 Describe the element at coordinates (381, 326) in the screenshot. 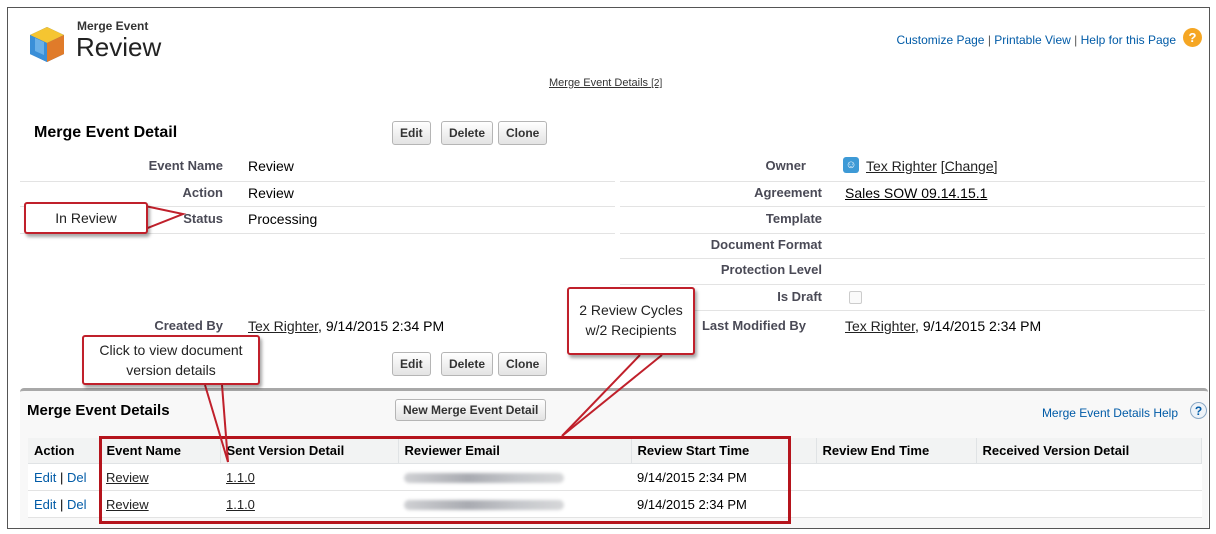

I see `created-by-date: , 9/14/2015 2:34 PM` at that location.